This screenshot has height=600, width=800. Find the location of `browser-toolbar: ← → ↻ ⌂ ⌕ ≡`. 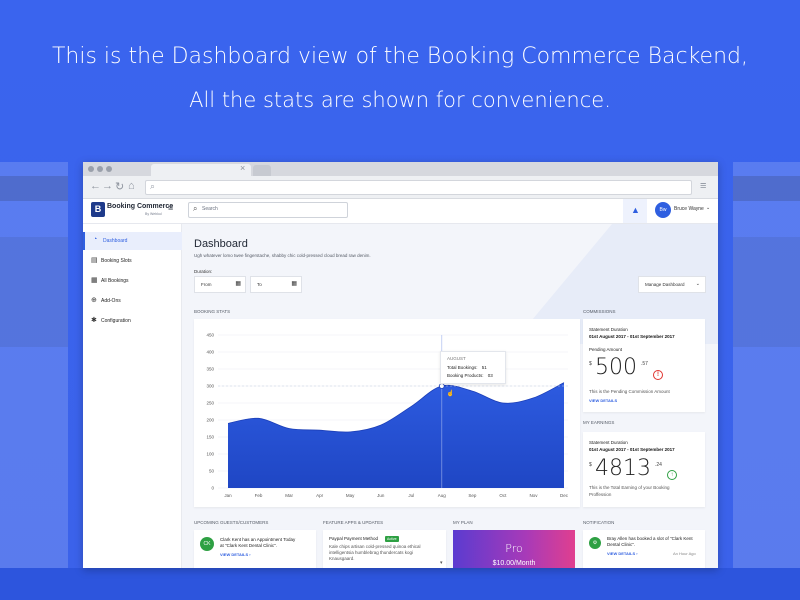

browser-toolbar: ← → ↻ ⌂ ⌕ ≡ is located at coordinates (400, 187).